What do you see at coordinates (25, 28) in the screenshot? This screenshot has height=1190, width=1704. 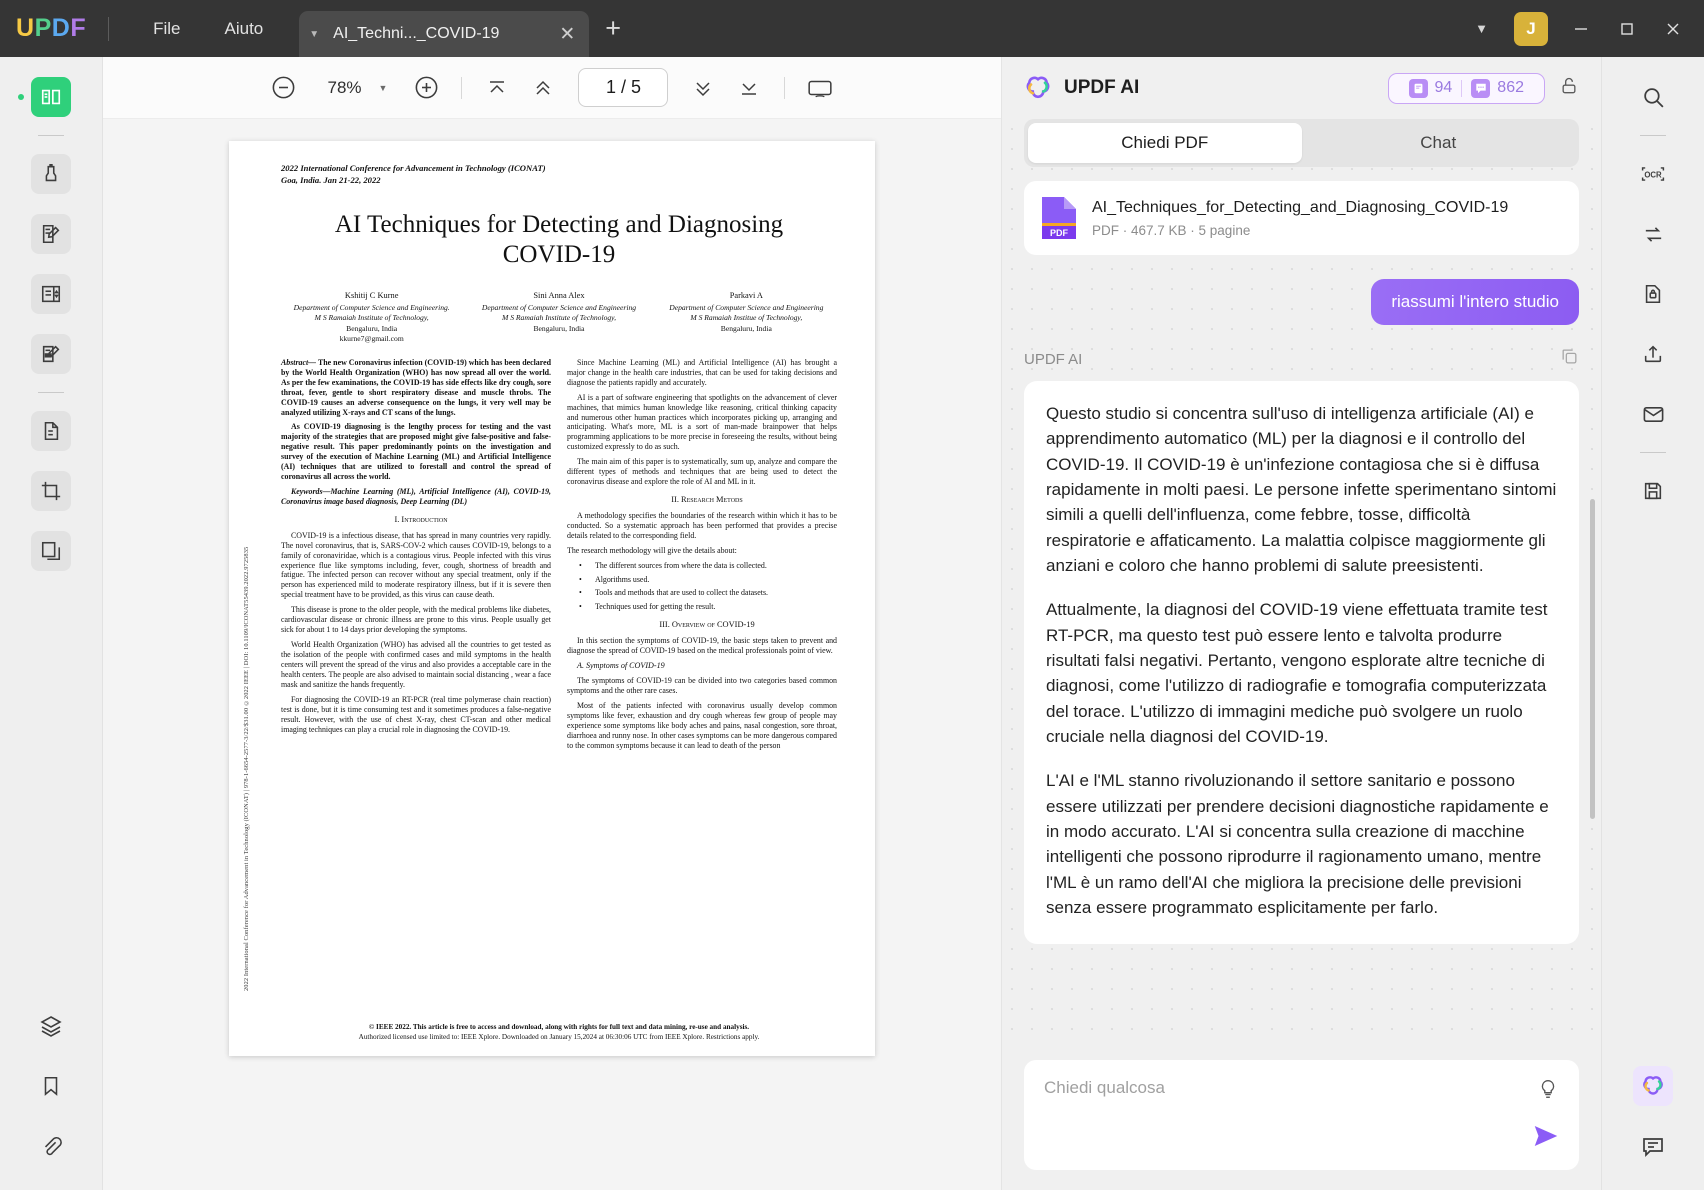 I see `logo-letter-u: U` at bounding box center [25, 28].